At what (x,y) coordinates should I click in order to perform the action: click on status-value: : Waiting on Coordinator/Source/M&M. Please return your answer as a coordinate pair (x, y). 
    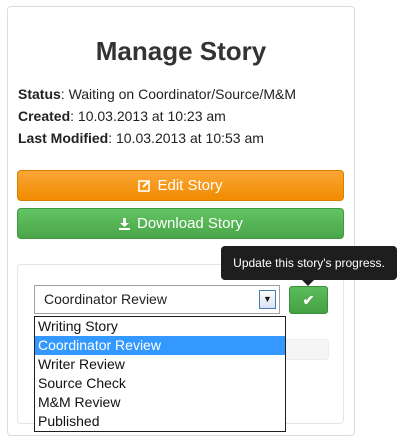
    Looking at the image, I should click on (178, 94).